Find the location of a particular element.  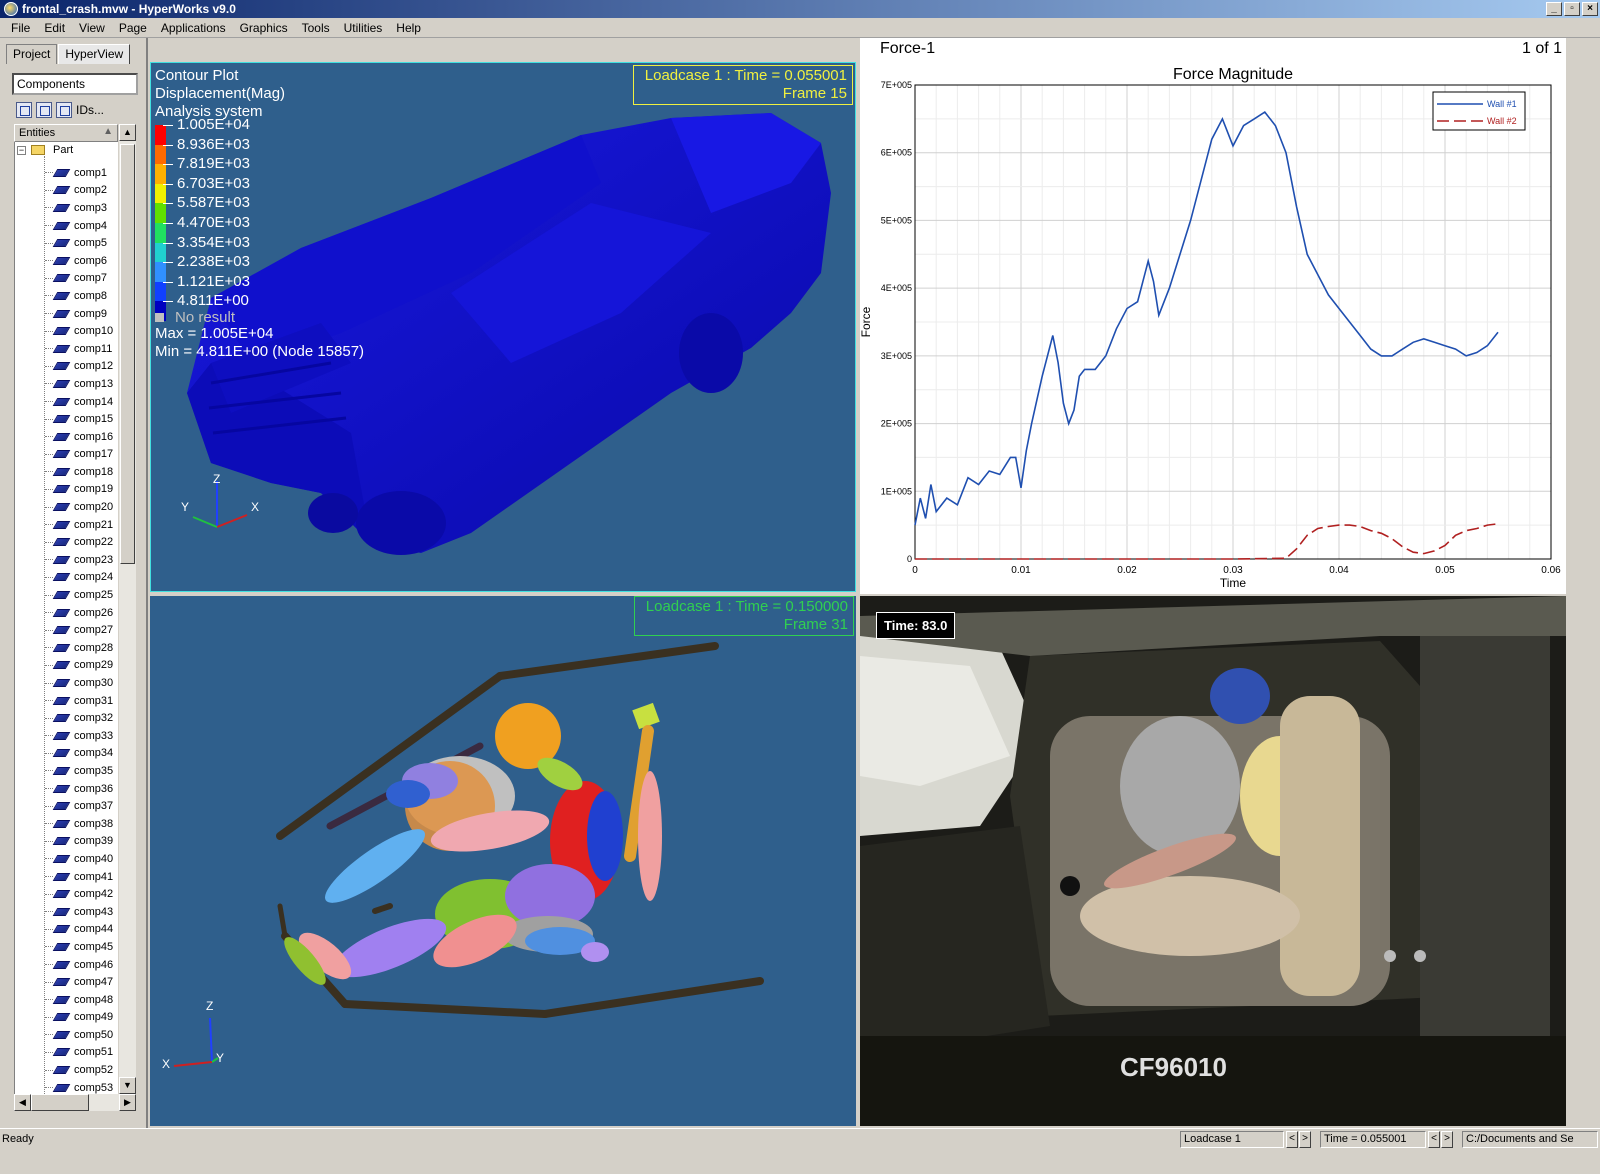

scroll-thumb is located at coordinates (127, 354).